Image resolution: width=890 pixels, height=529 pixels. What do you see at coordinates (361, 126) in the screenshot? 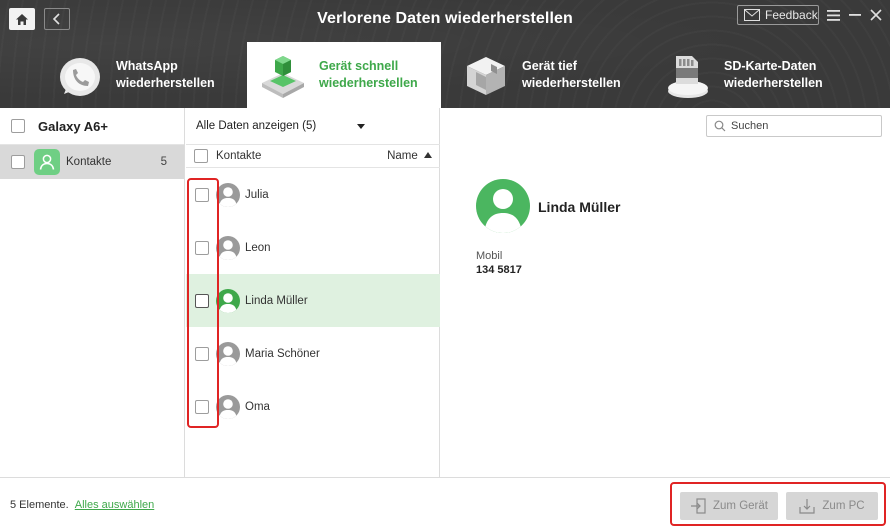
I see `caret-down-icon` at bounding box center [361, 126].